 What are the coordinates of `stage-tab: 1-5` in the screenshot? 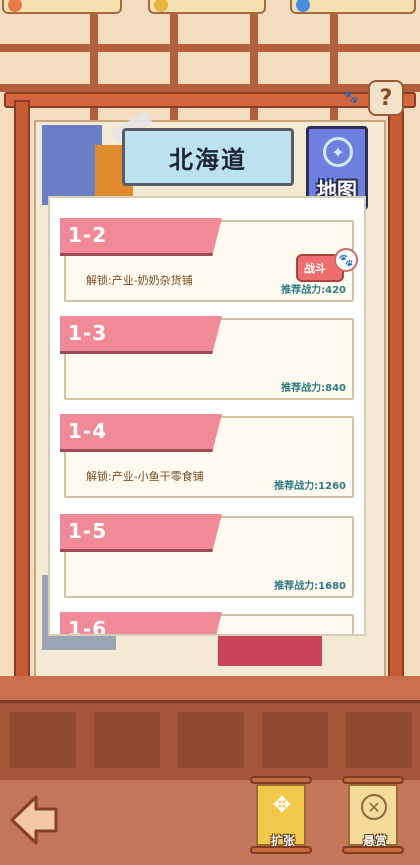 It's located at (141, 533).